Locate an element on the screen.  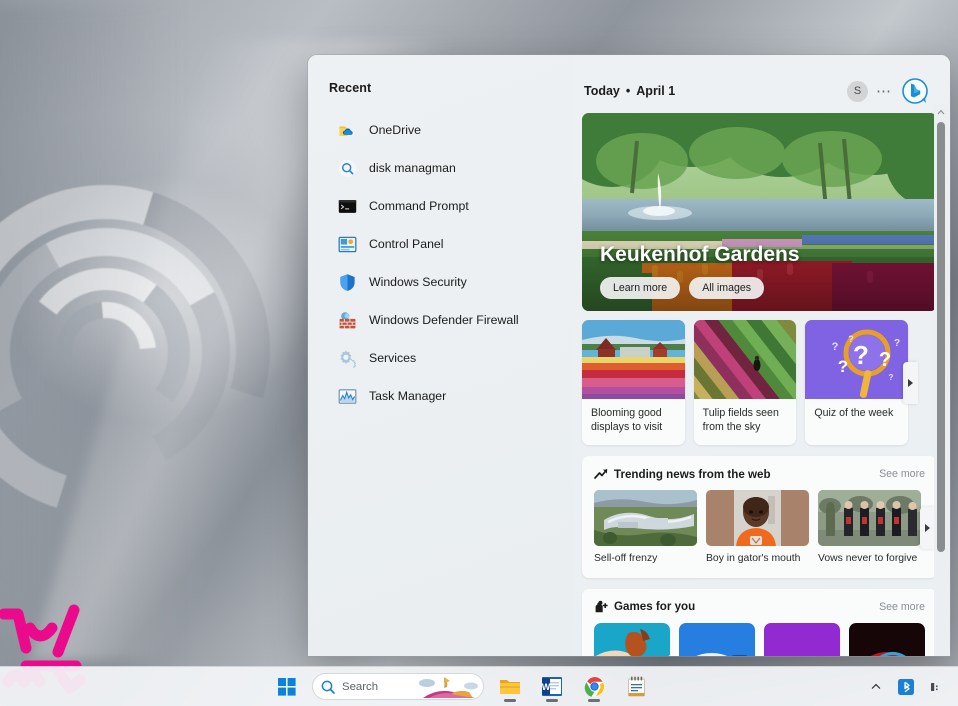
purple-game-tile is located at coordinates (802, 639).